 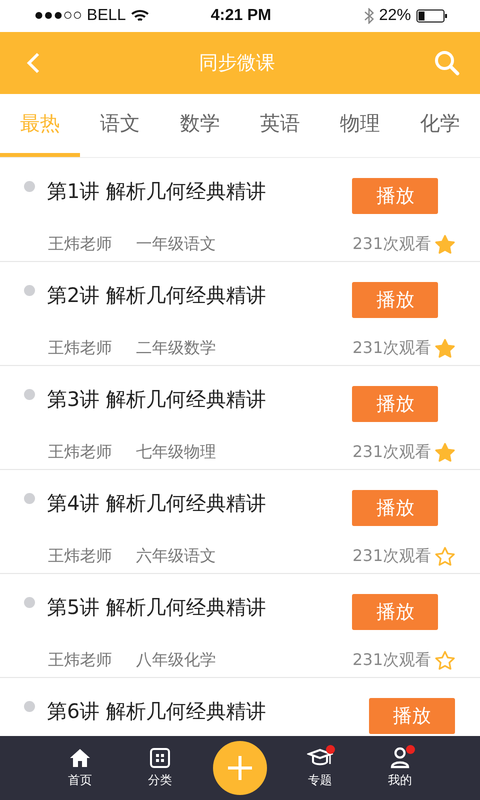 I want to click on wifi-icon, so click(x=139, y=16).